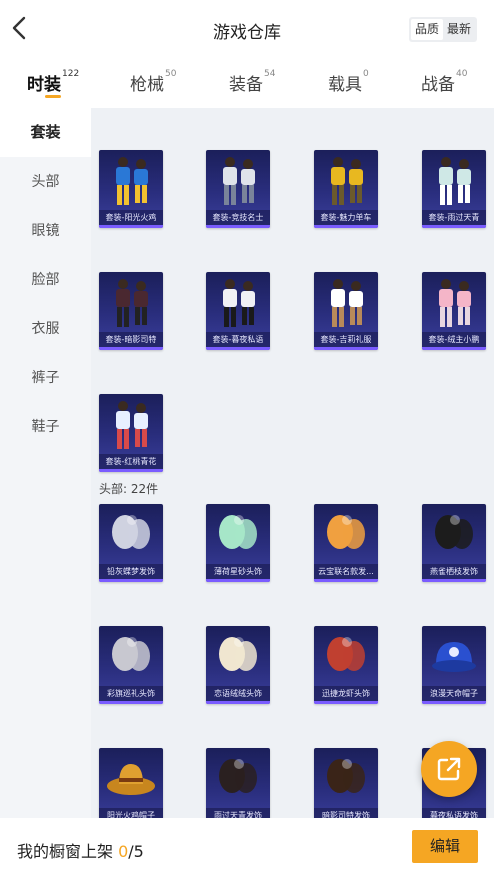 Image resolution: width=494 pixels, height=875 pixels. I want to click on item-card: 阳光火鸡帽子, so click(131, 783).